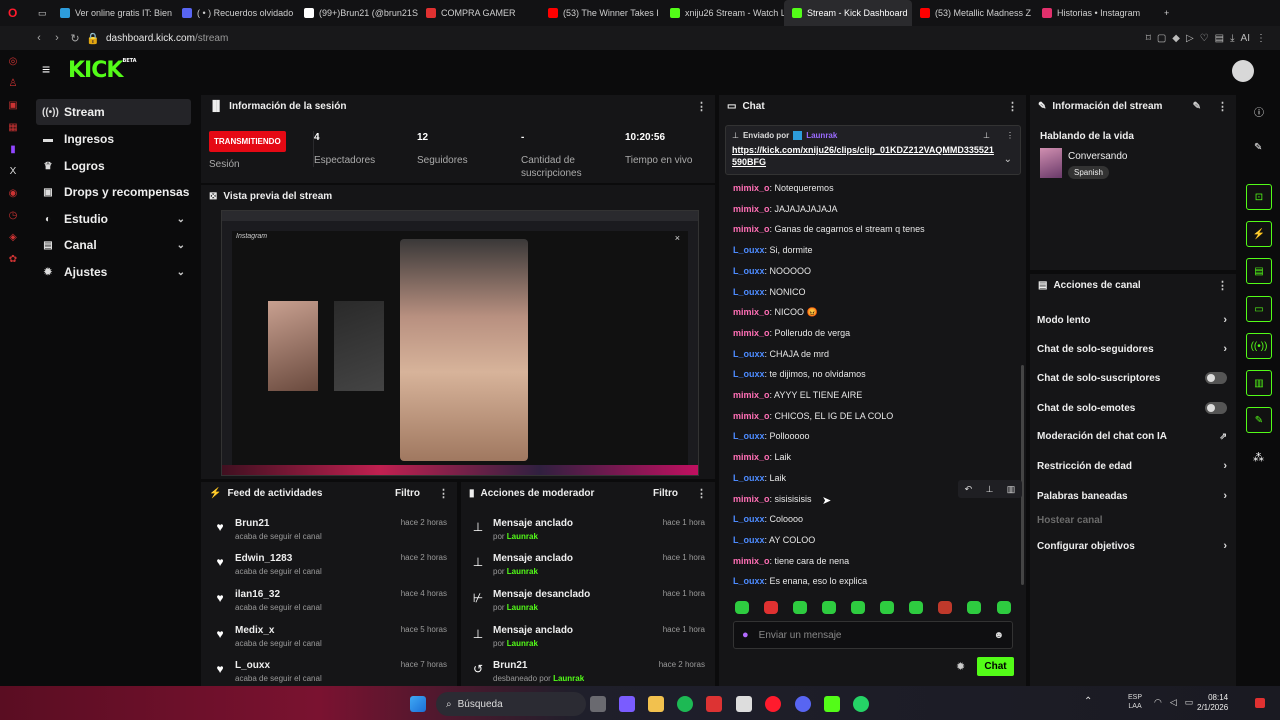 This screenshot has height=720, width=1280. Describe the element at coordinates (1168, 13) in the screenshot. I see `new-tab-icon: +` at that location.